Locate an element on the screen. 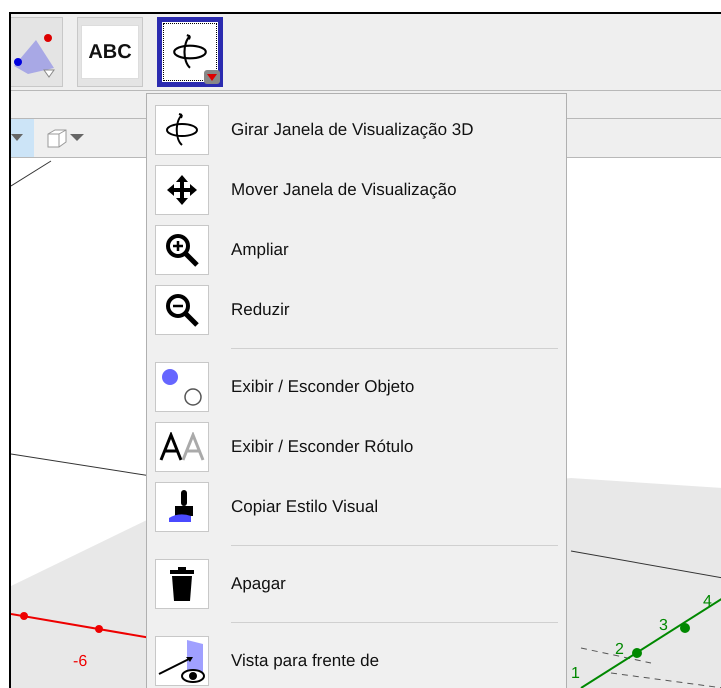  show-hide-object-icon is located at coordinates (182, 387).